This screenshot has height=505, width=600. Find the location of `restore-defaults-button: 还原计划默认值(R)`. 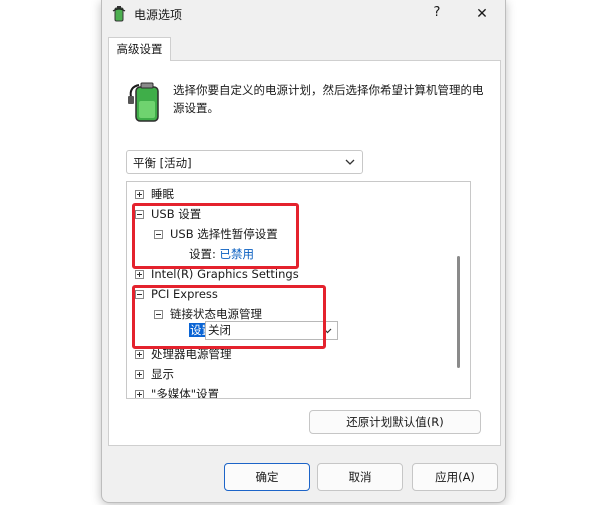

restore-defaults-button: 还原计划默认值(R) is located at coordinates (395, 422).